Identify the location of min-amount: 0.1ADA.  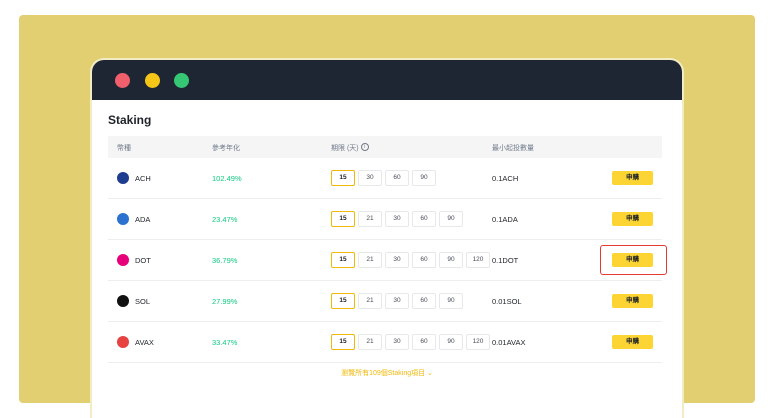
(505, 219).